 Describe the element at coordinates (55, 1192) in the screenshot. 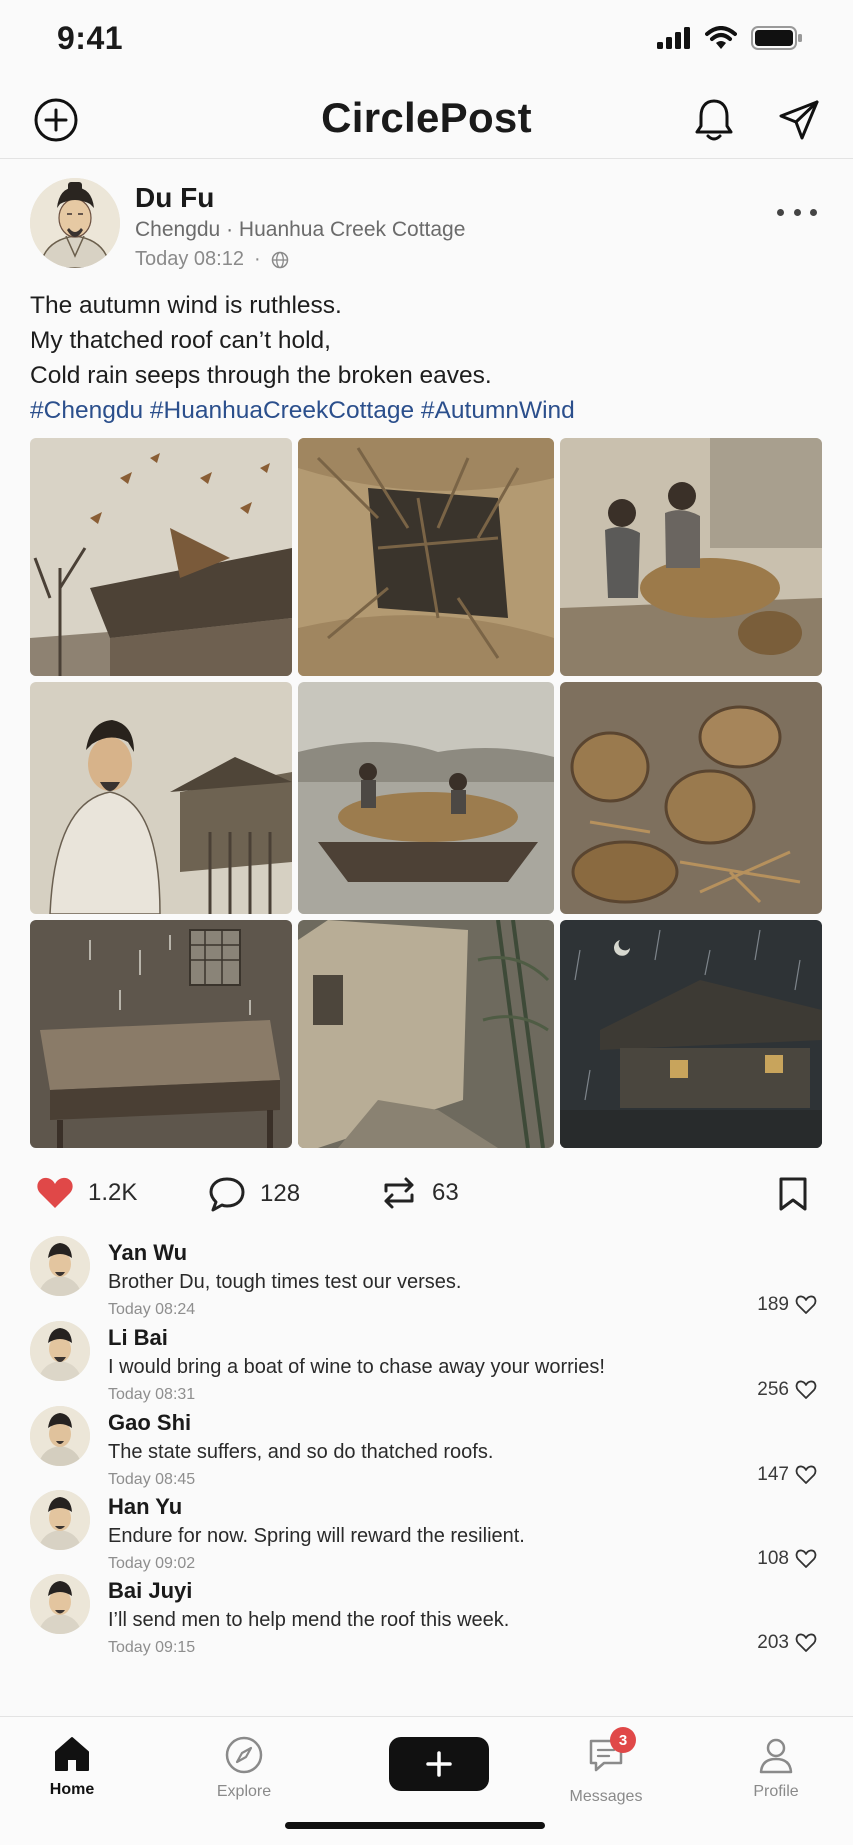

I see `heart-filled-icon` at that location.